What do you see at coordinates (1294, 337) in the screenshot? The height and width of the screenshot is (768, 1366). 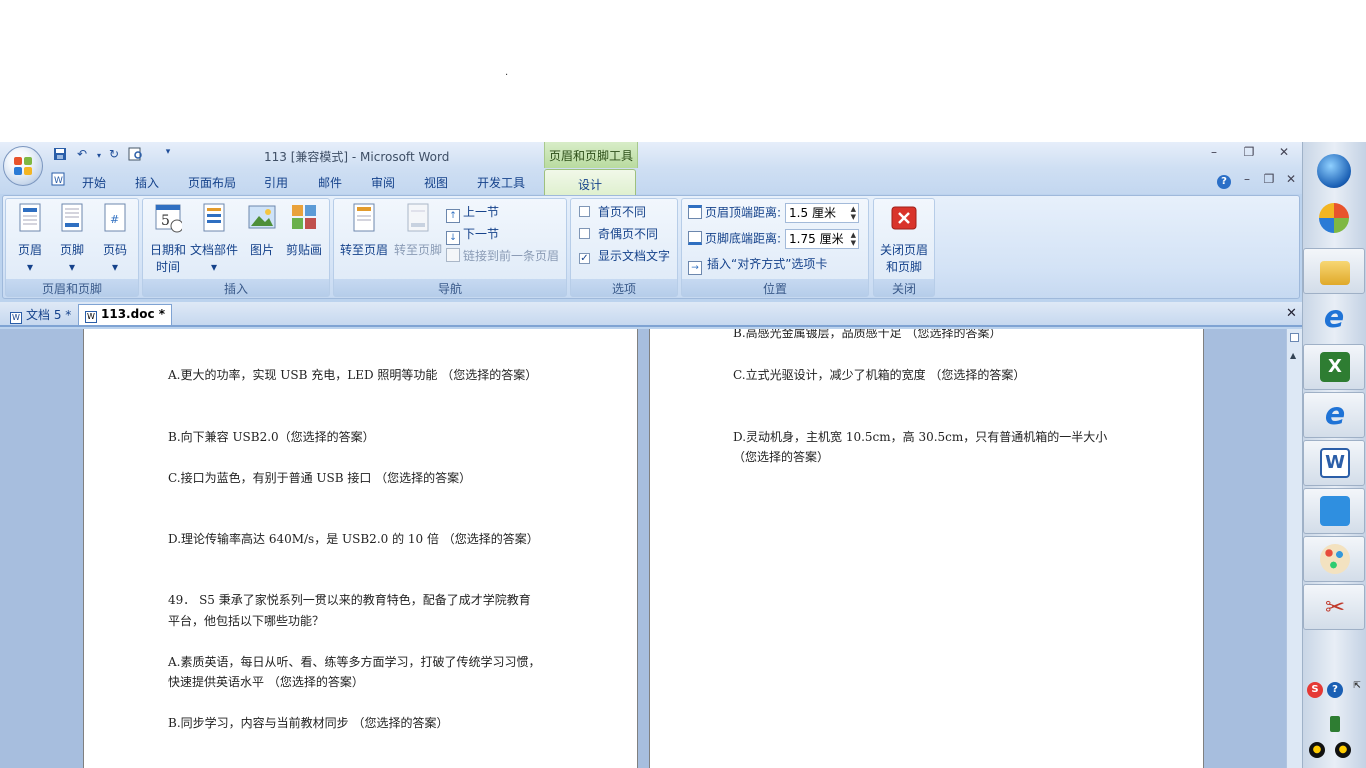 I see `ruler-toggle-icon` at bounding box center [1294, 337].